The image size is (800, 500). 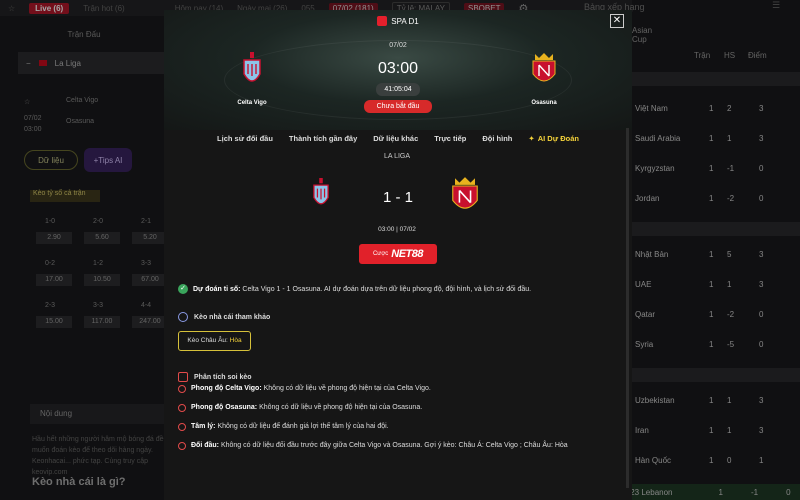 I want to click on osasuna-crest-icon, so click(x=465, y=193).